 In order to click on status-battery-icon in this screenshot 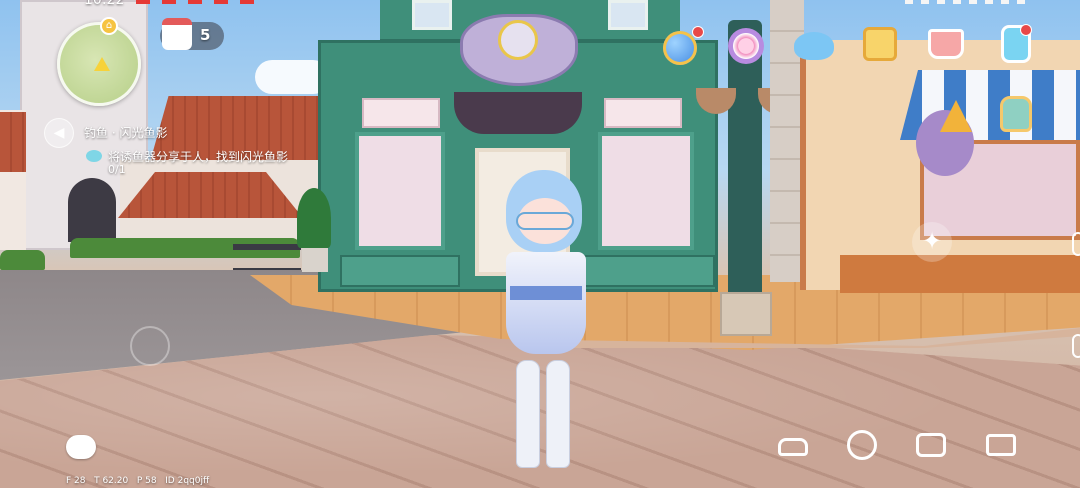, I will do `click(965, 2)`.